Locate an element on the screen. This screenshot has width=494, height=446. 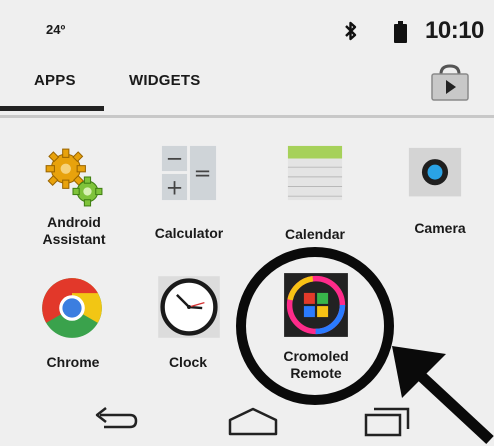
pointer-arrow-icon is located at coordinates (443, 395).